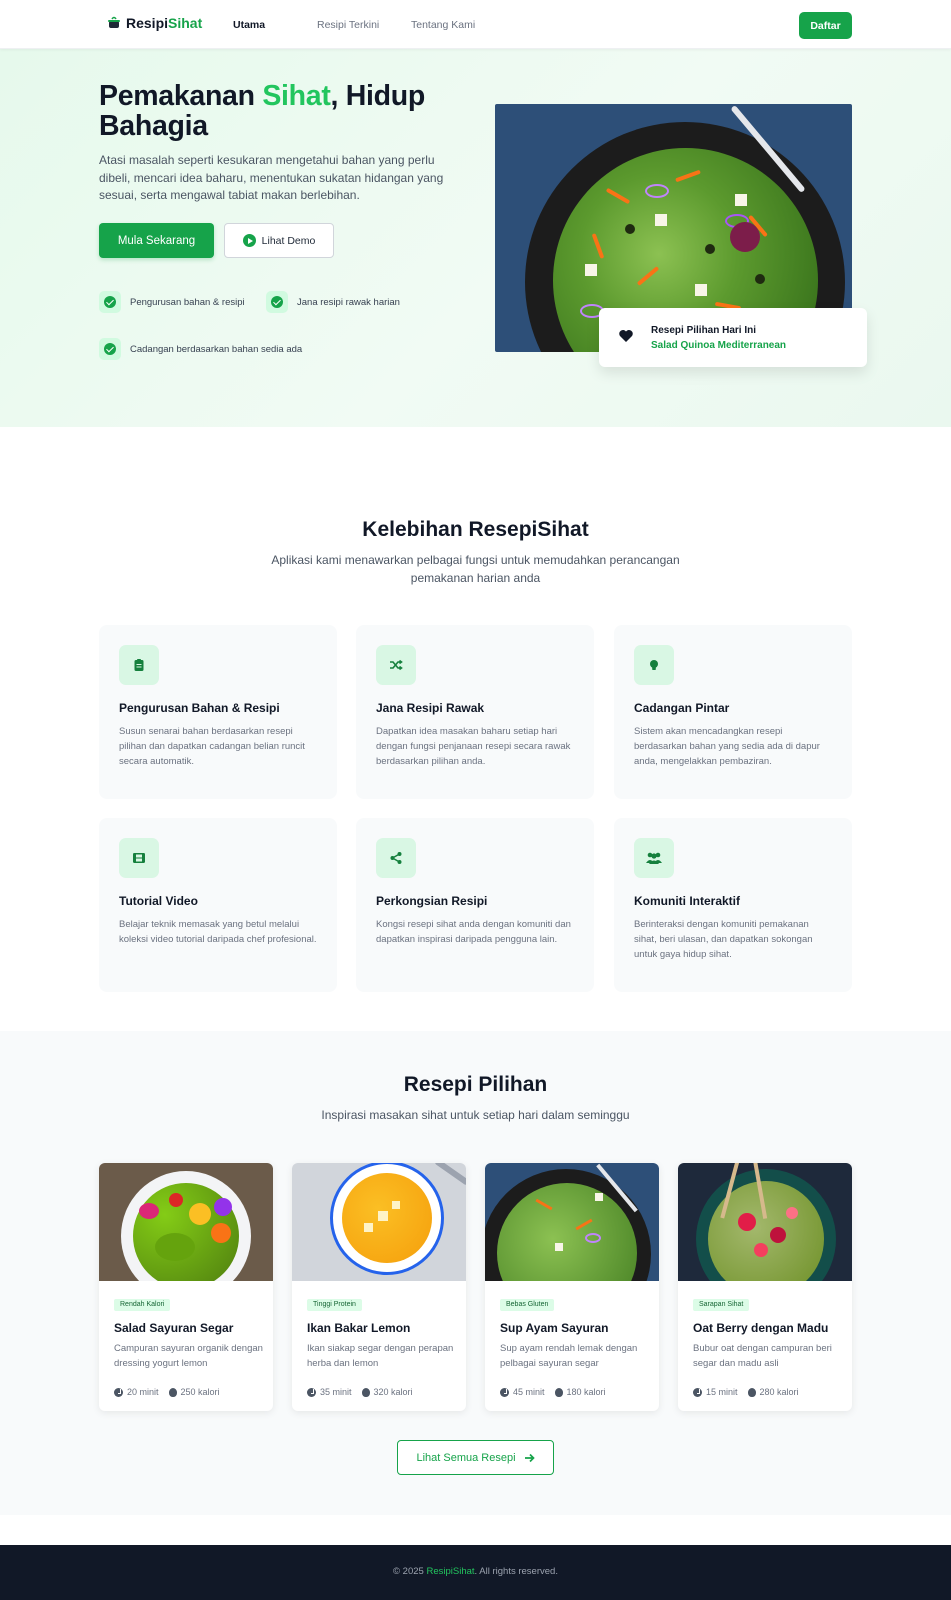 This screenshot has height=1600, width=951. Describe the element at coordinates (156, 240) in the screenshot. I see `start-button: Mula Sekarang` at that location.